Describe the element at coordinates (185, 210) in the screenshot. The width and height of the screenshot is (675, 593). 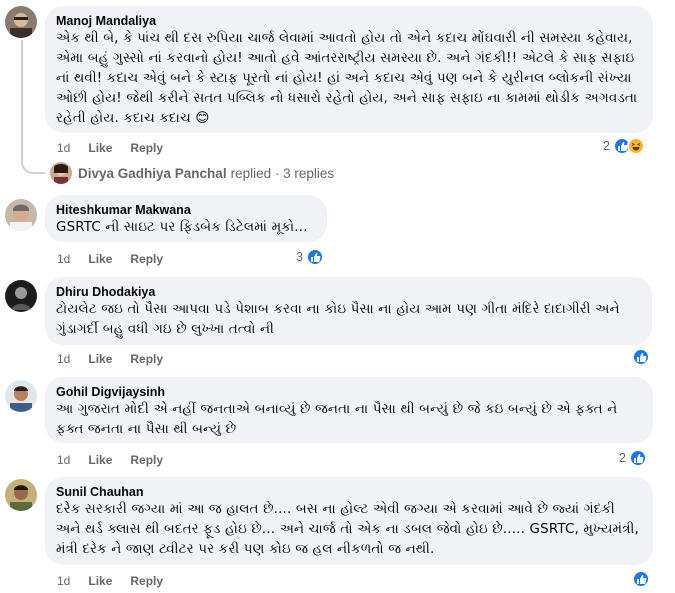
I see `comment-author: Hiteshkumar Makwana` at that location.